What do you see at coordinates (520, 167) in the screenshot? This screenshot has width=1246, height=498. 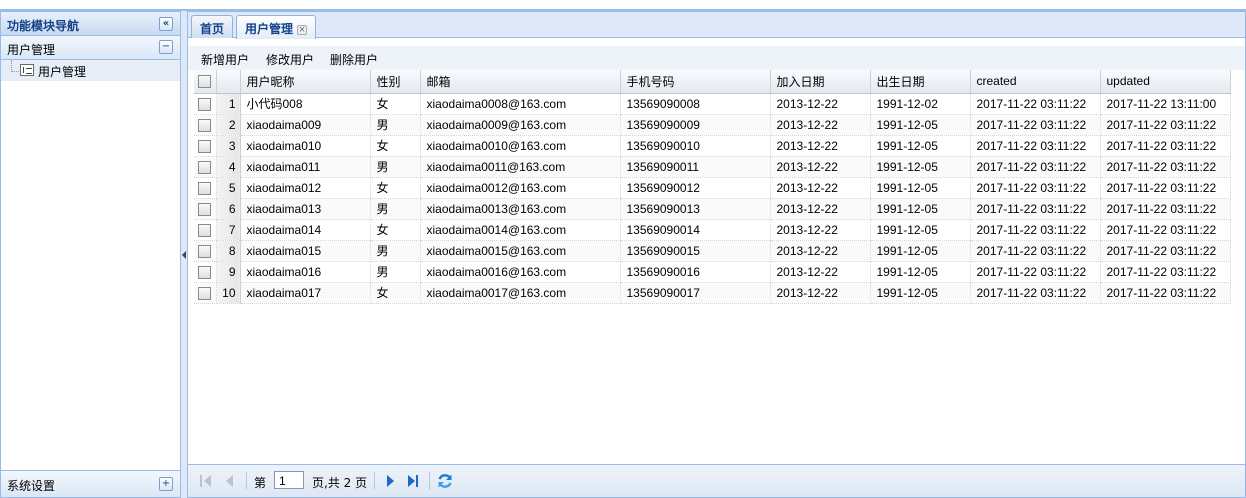 I see `table-cell: xiaodaima0011@163.com` at bounding box center [520, 167].